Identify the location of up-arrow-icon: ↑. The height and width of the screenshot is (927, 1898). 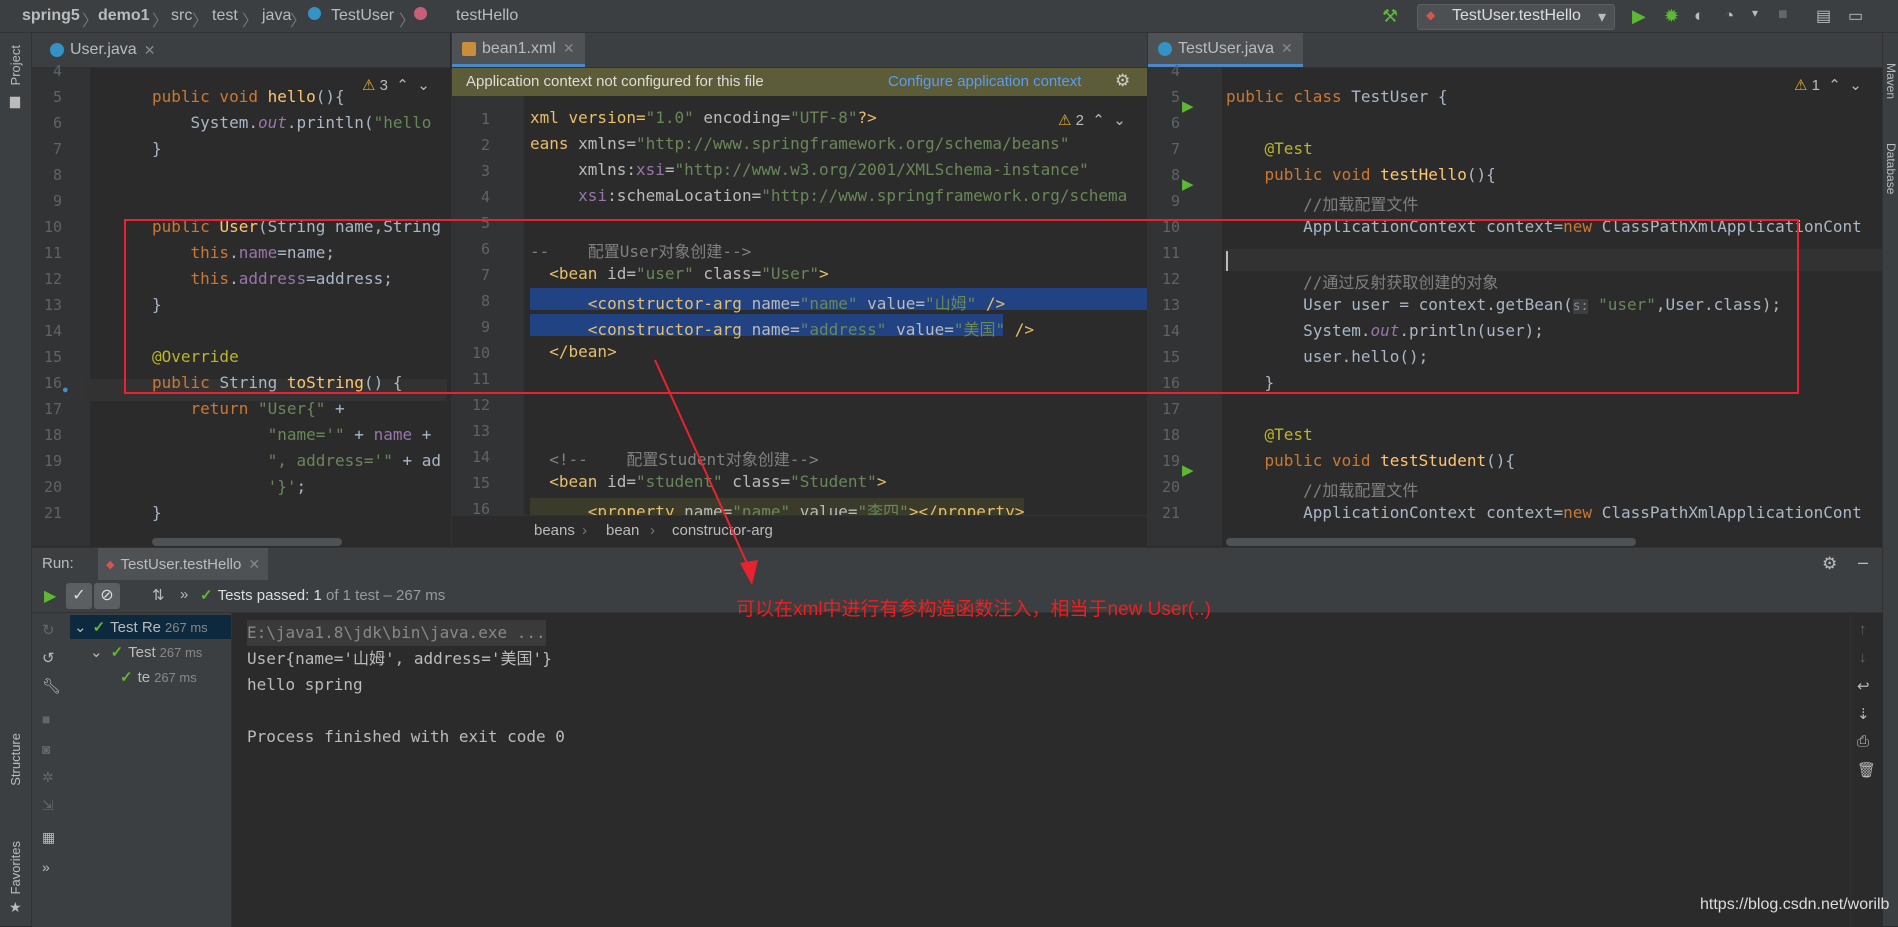
(1863, 629).